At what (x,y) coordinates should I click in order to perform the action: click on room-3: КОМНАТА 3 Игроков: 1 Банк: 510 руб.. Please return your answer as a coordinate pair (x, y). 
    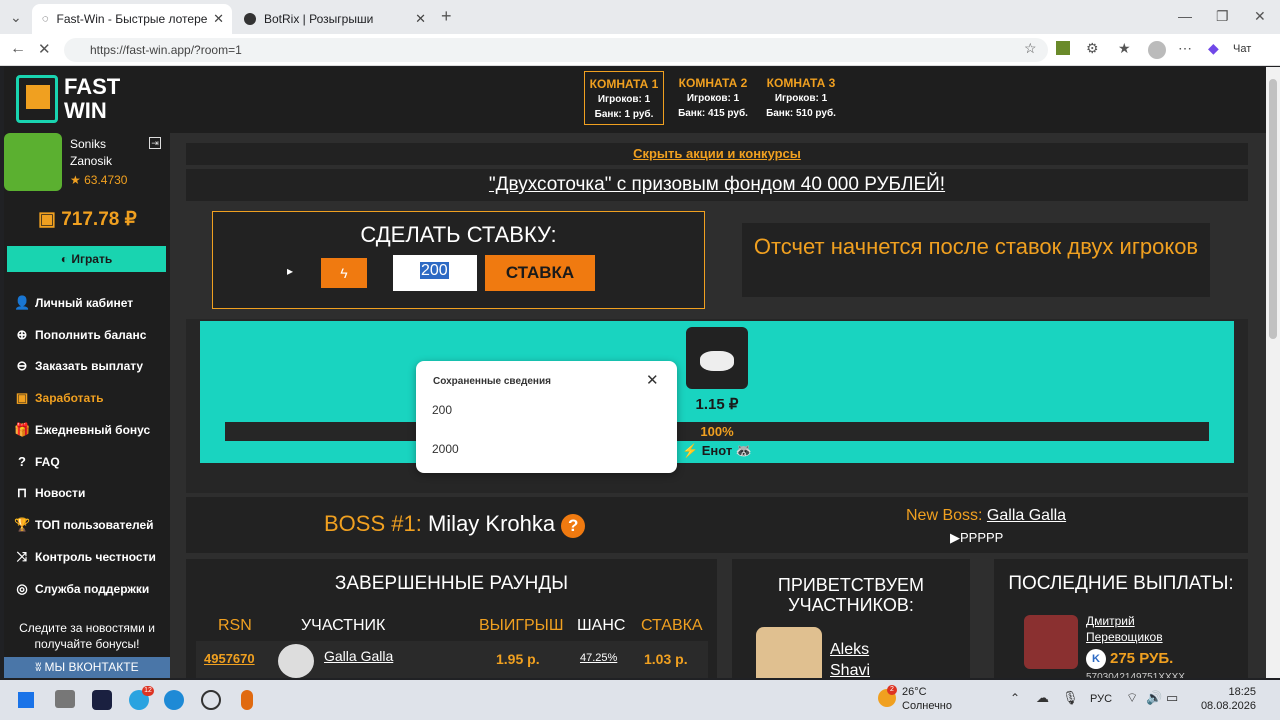
    Looking at the image, I should click on (801, 98).